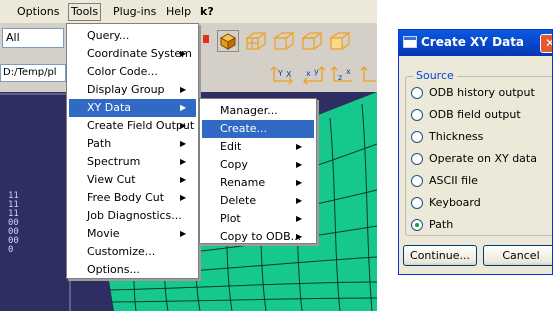 This screenshot has height=311, width=553. What do you see at coordinates (207, 40) in the screenshot?
I see `probe-icon` at bounding box center [207, 40].